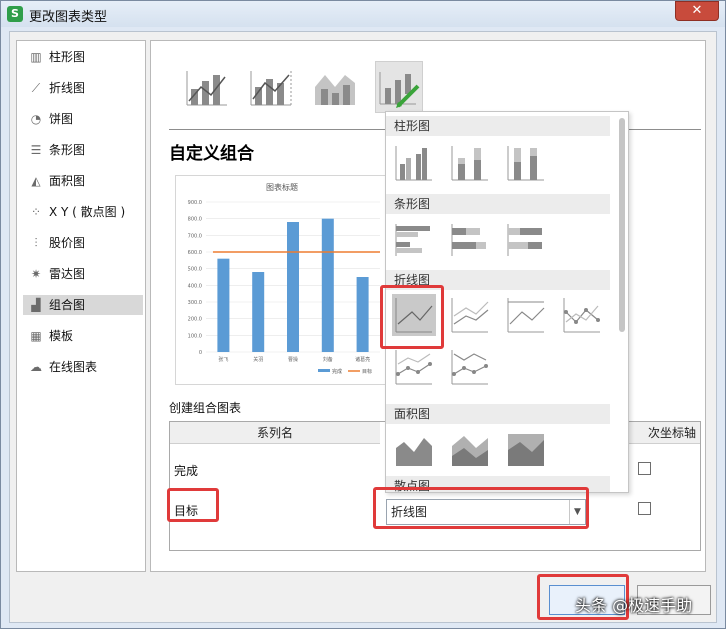 Image resolution: width=726 pixels, height=629 pixels. I want to click on popup-group-bar: 条形图, so click(498, 204).